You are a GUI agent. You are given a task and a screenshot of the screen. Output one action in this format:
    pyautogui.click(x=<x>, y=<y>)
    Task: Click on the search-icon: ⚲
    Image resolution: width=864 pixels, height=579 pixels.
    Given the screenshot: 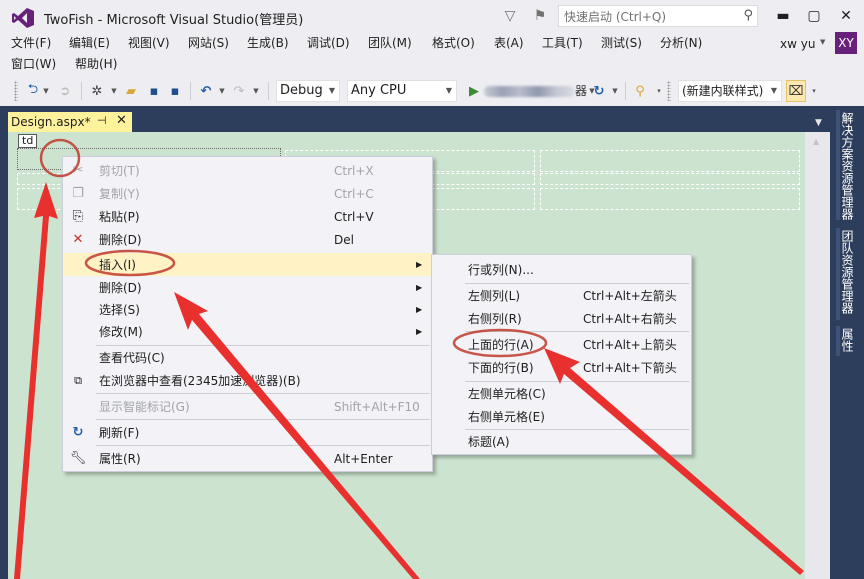 What is the action you would take?
    pyautogui.click(x=748, y=15)
    